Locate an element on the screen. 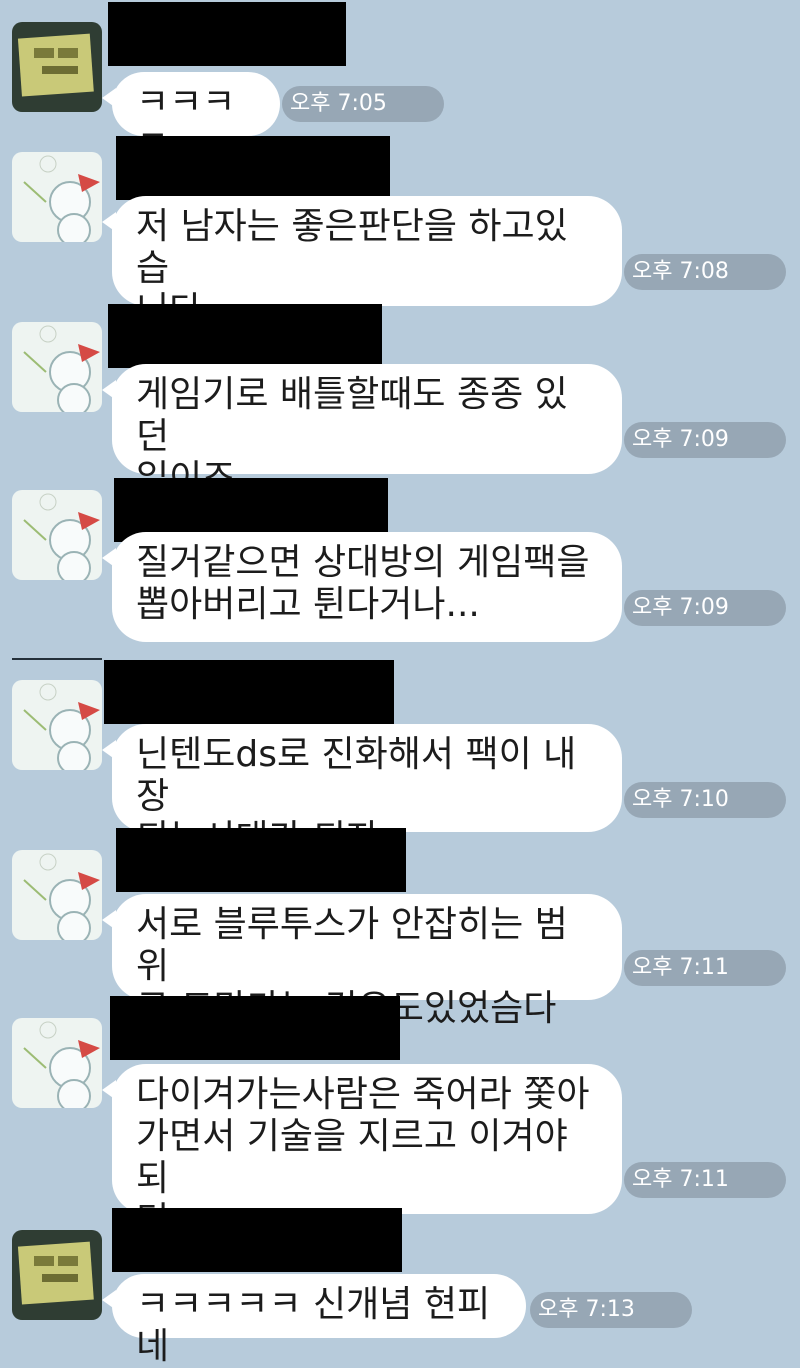 The width and height of the screenshot is (800, 1368). message-bubble: ㅋㅋㅋㅋ is located at coordinates (191, 118).